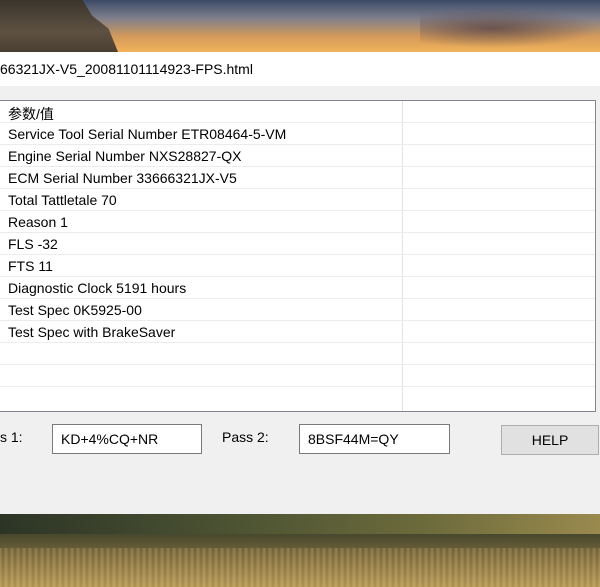  I want to click on wallpaper-hills, so click(300, 524).